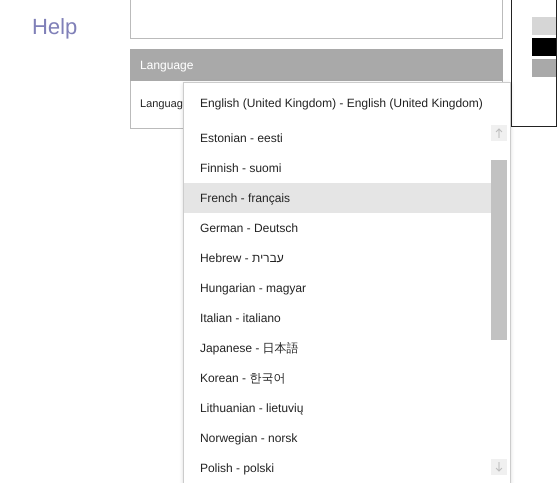 The height and width of the screenshot is (483, 557). I want to click on scroll-thumb, so click(499, 250).